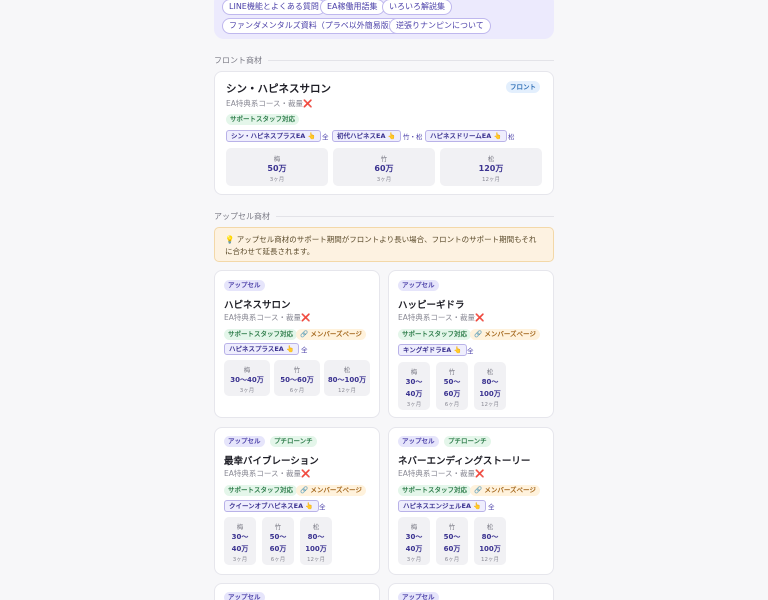 The width and height of the screenshot is (768, 600). What do you see at coordinates (264, 103) in the screenshot?
I see `front-sub-text: EA特典系コース・裁量` at bounding box center [264, 103].